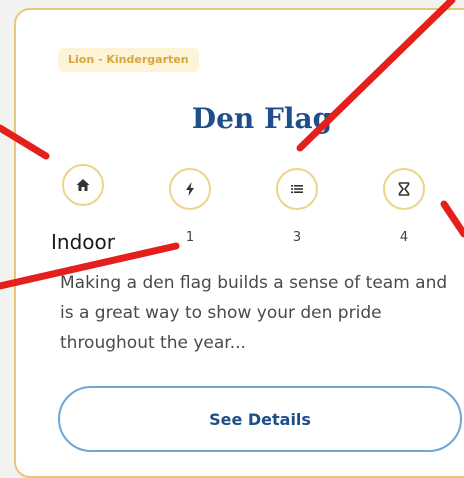 The height and width of the screenshot is (478, 464). I want to click on rank-badge: Lion - Kindergarten, so click(128, 60).